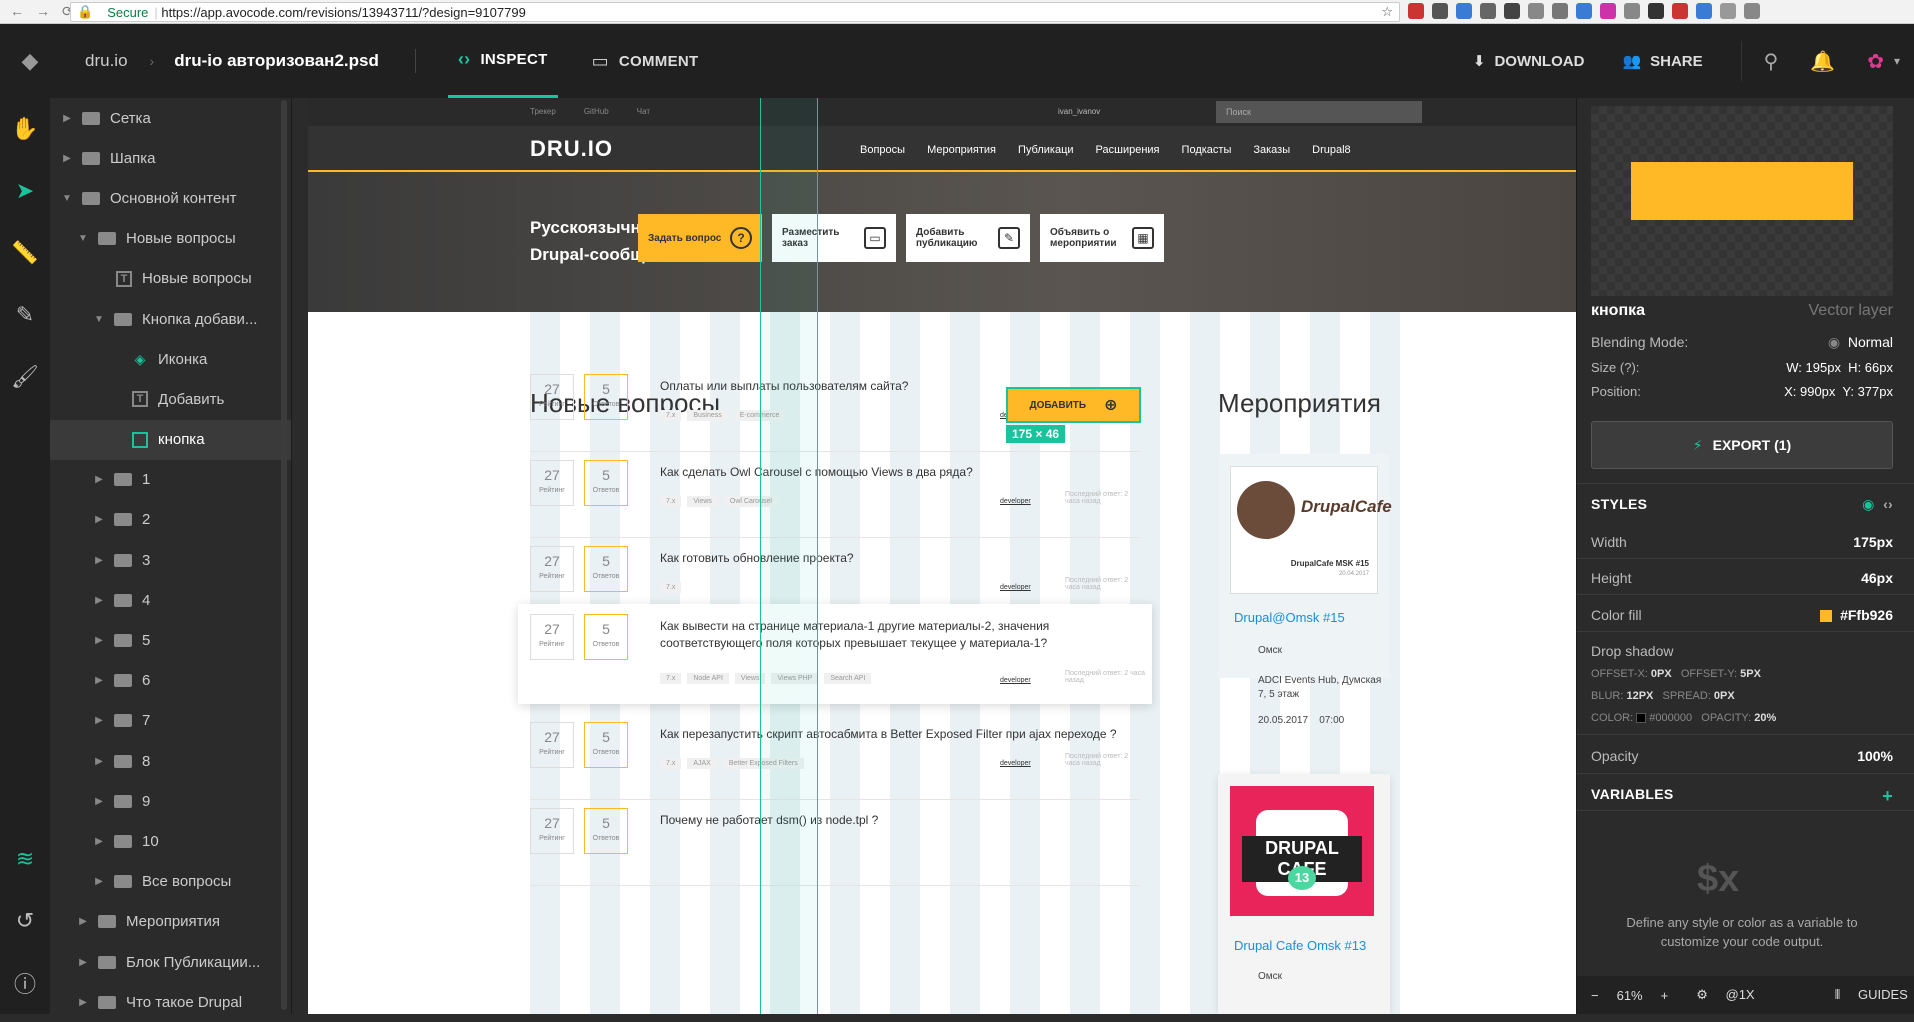 The width and height of the screenshot is (1914, 1022). What do you see at coordinates (170, 480) in the screenshot?
I see `layer-item: ▶ 1` at bounding box center [170, 480].